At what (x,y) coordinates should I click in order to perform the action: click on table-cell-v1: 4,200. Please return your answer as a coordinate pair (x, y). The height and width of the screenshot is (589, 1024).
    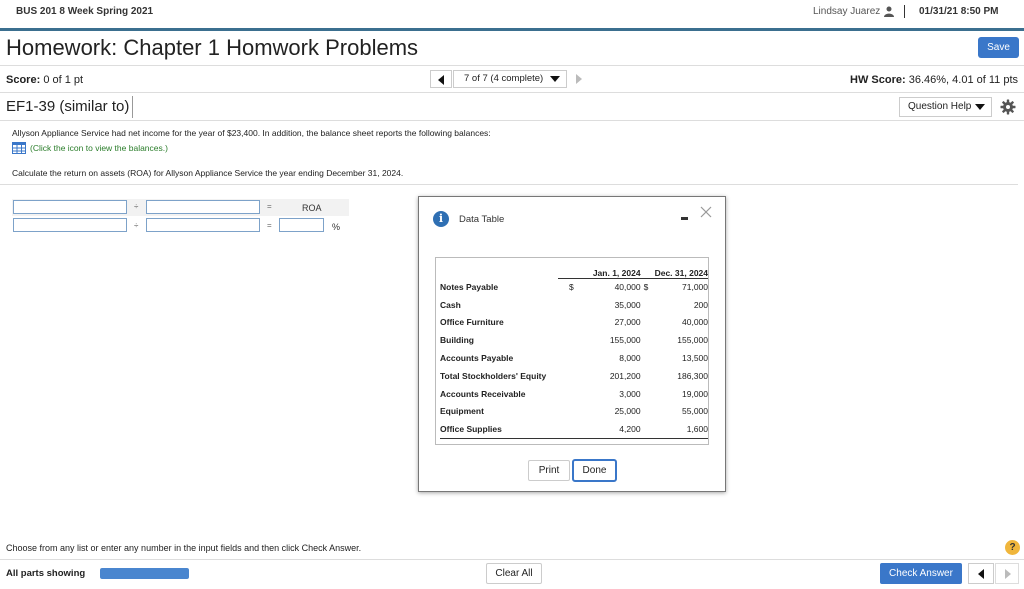
    Looking at the image, I should click on (612, 429).